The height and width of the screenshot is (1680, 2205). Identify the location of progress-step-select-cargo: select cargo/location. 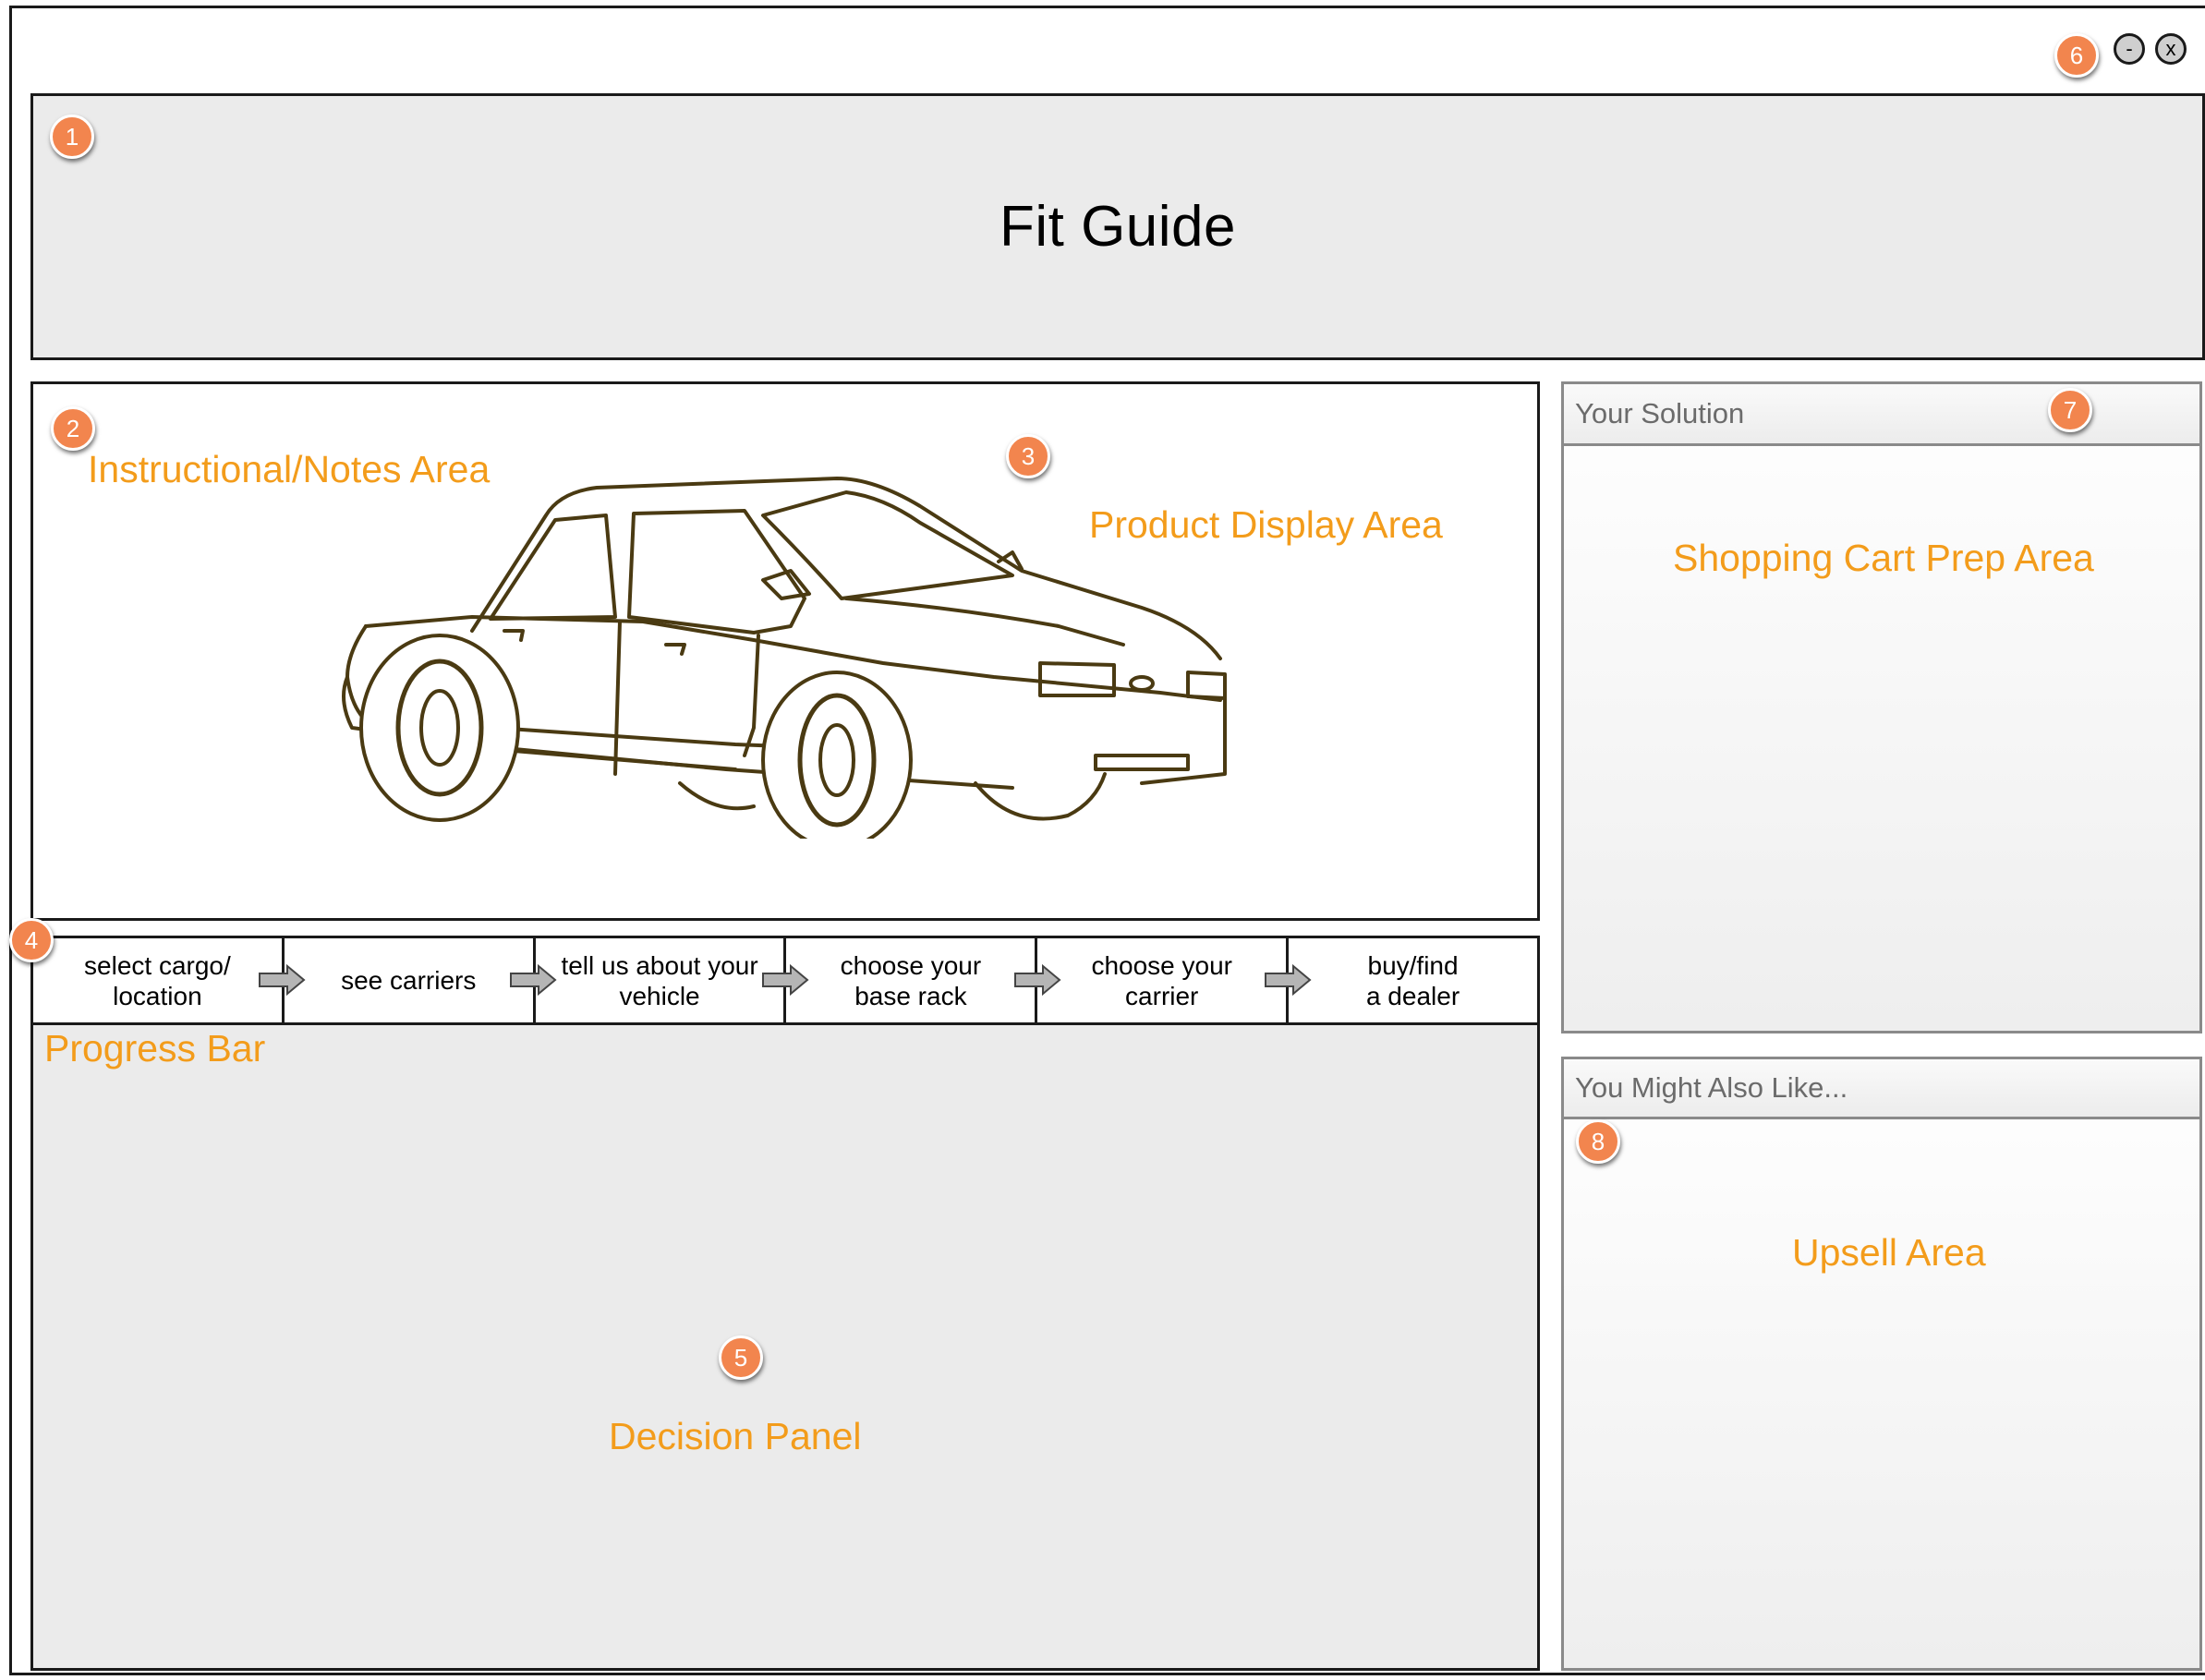
(159, 980).